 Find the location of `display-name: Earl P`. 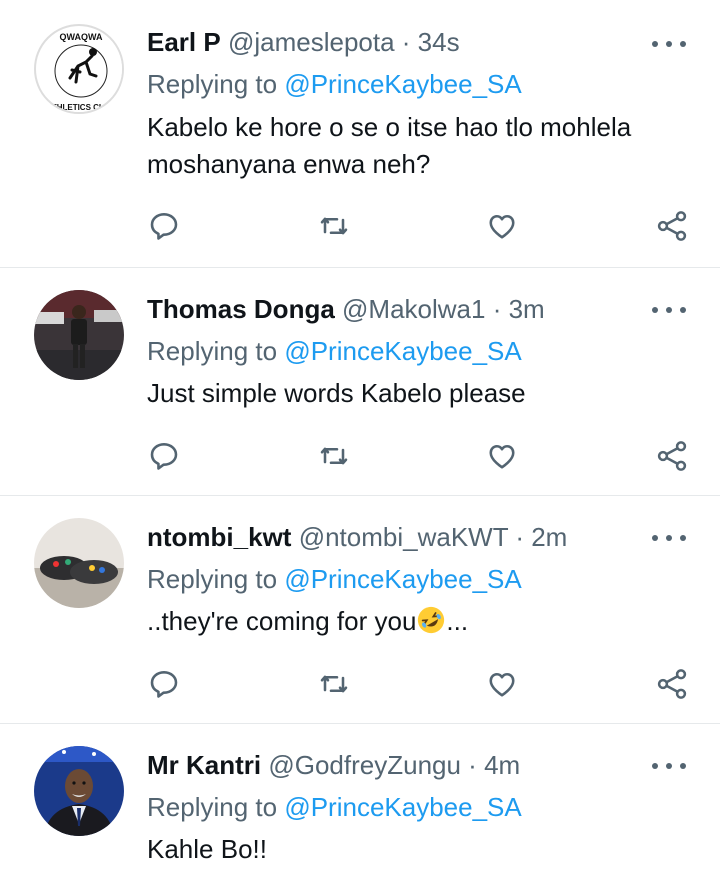

display-name: Earl P is located at coordinates (184, 42).